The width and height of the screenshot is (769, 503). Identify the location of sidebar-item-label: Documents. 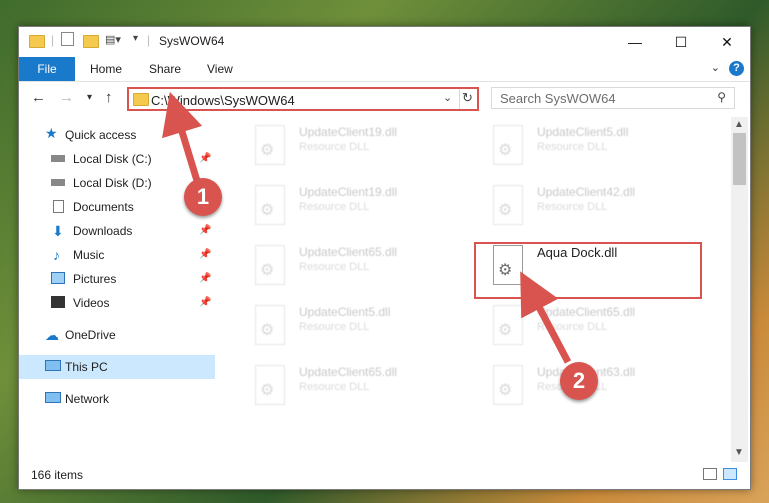
(103, 207).